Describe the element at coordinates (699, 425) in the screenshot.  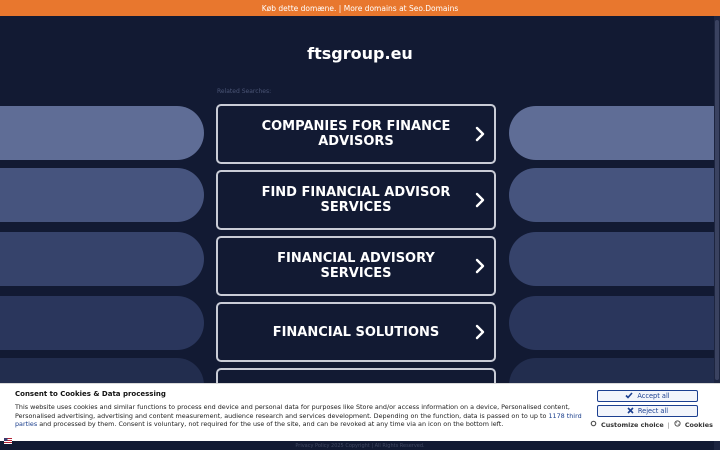
I see `cookies-link: Cookies` at that location.